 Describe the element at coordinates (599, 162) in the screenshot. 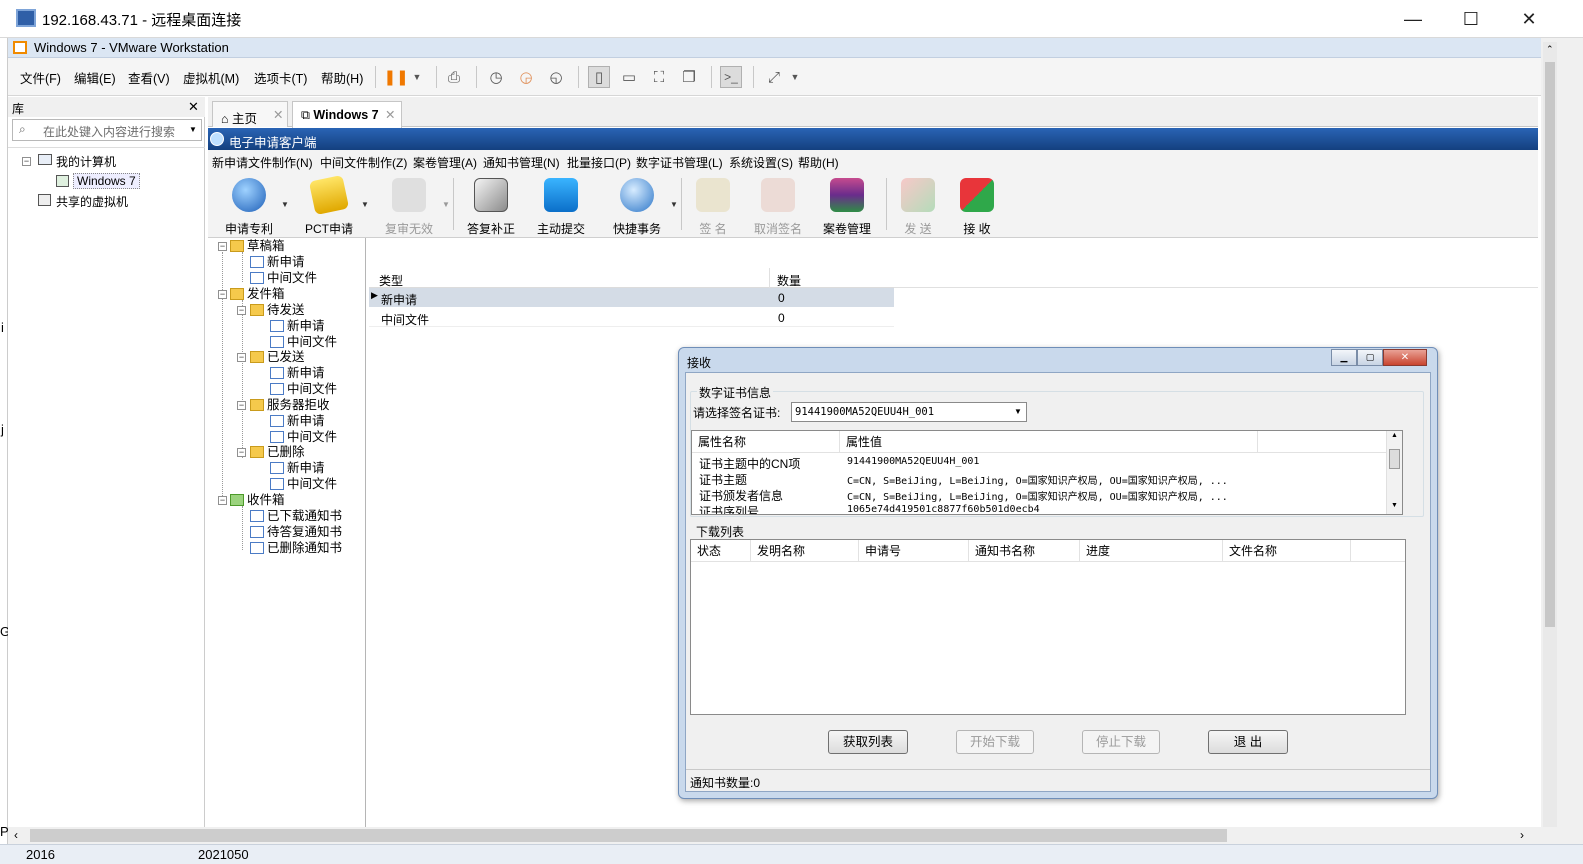

I see `menu-batch-interface: 批量接口(P)` at that location.